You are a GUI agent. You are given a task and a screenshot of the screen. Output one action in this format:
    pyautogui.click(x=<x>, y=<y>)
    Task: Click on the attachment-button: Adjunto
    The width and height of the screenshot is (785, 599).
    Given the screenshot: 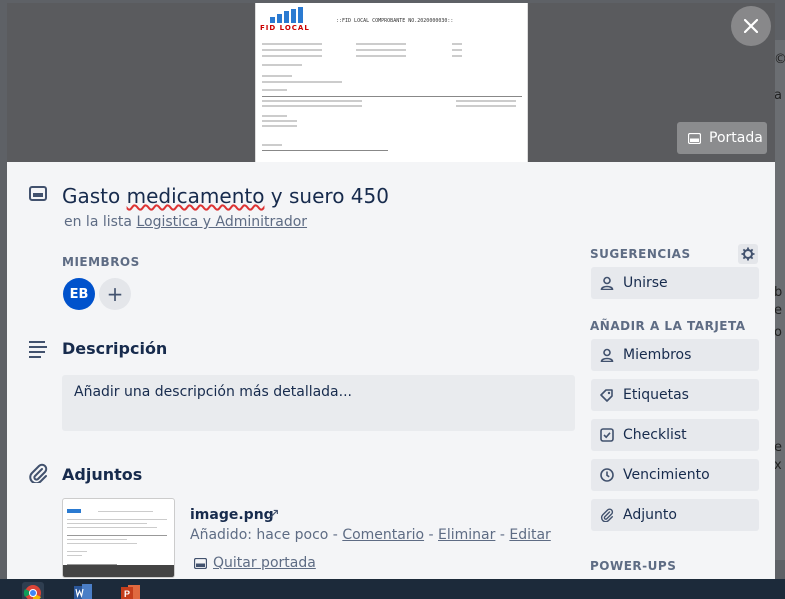 What is the action you would take?
    pyautogui.click(x=675, y=515)
    